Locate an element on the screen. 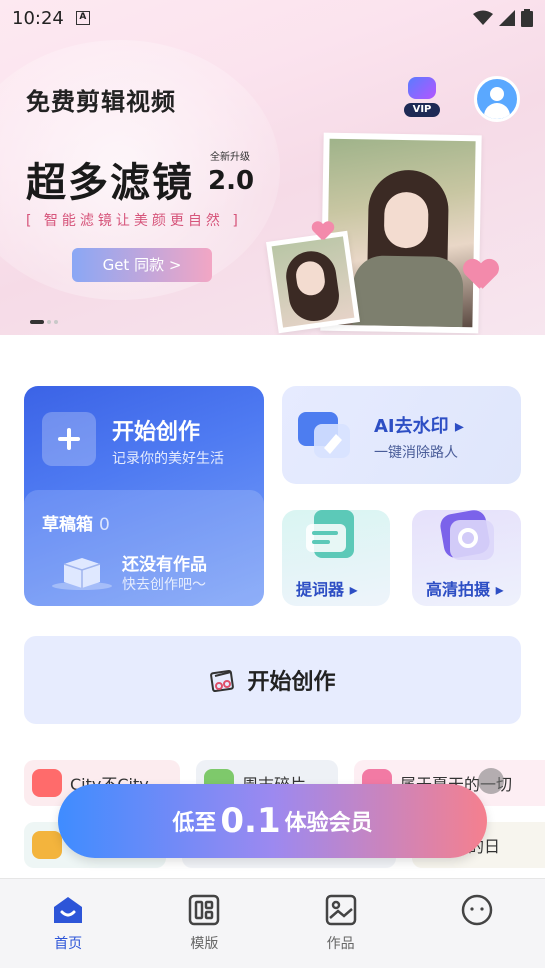  tab-works-label: 作品 is located at coordinates (340, 944).